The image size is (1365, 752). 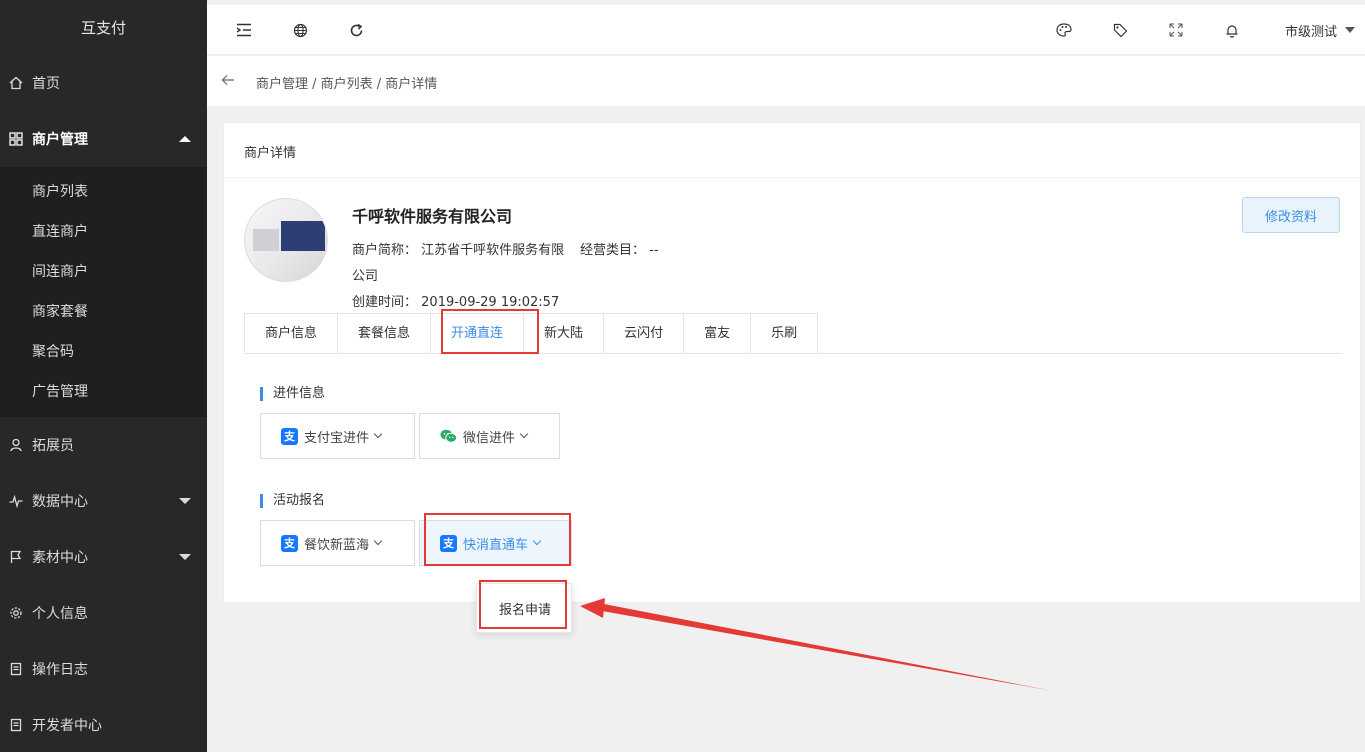 What do you see at coordinates (292, 501) in the screenshot?
I see `section-title-activity: 活动报名` at bounding box center [292, 501].